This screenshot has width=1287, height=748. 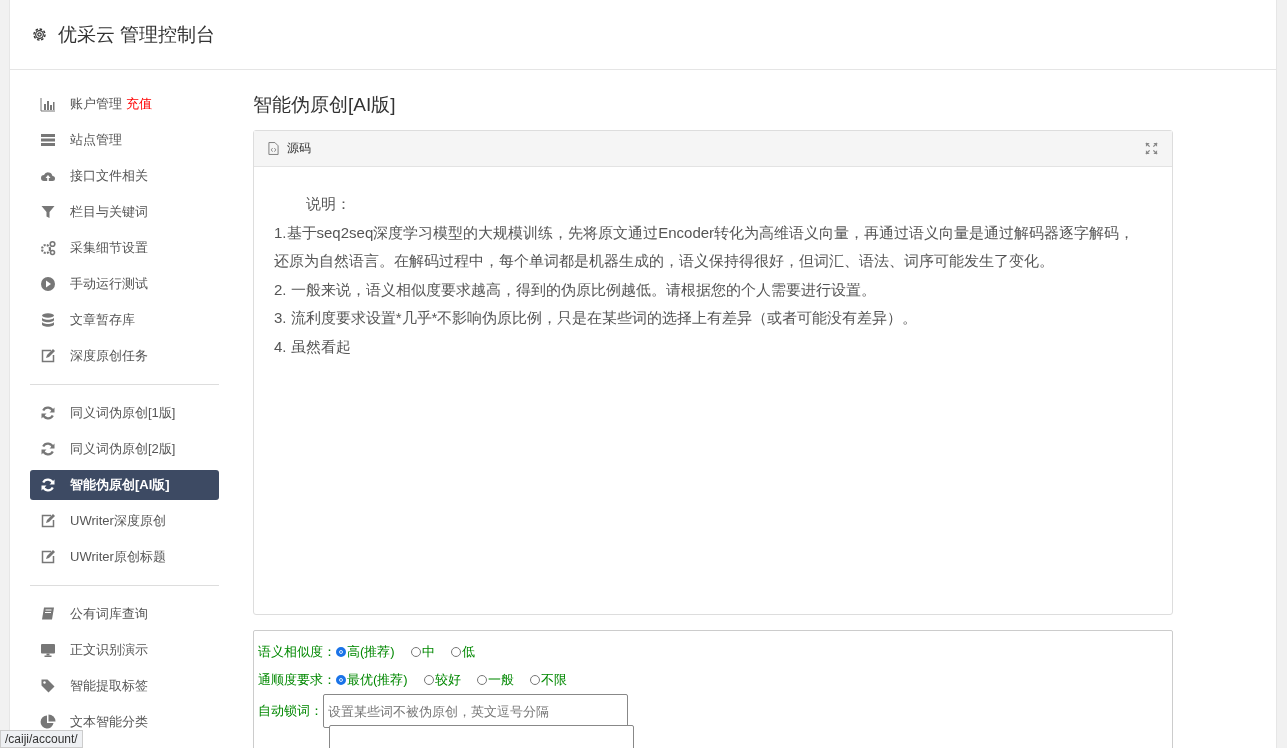 What do you see at coordinates (422, 652) in the screenshot?
I see `radio-option: 中` at bounding box center [422, 652].